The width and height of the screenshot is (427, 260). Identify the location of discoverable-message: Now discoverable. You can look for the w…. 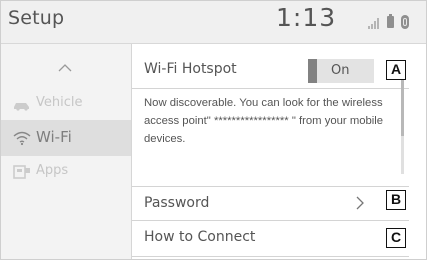
(264, 121).